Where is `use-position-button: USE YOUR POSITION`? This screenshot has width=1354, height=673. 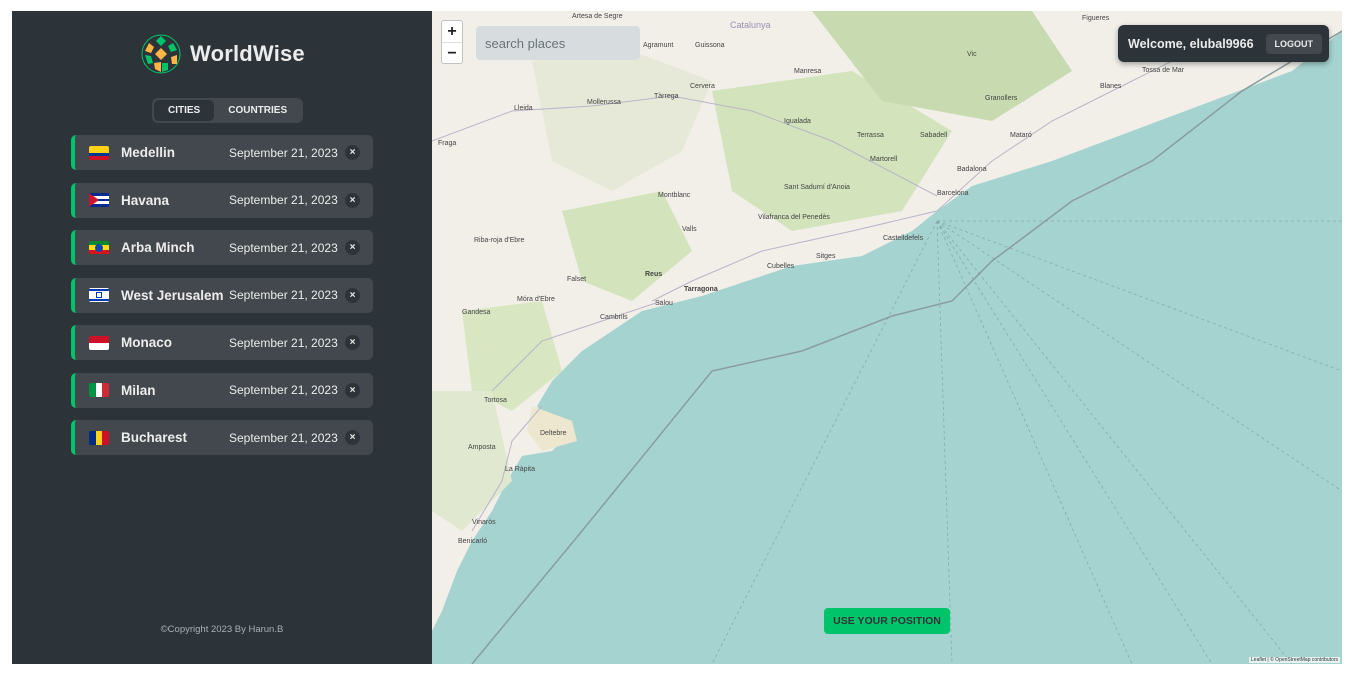
use-position-button: USE YOUR POSITION is located at coordinates (887, 621).